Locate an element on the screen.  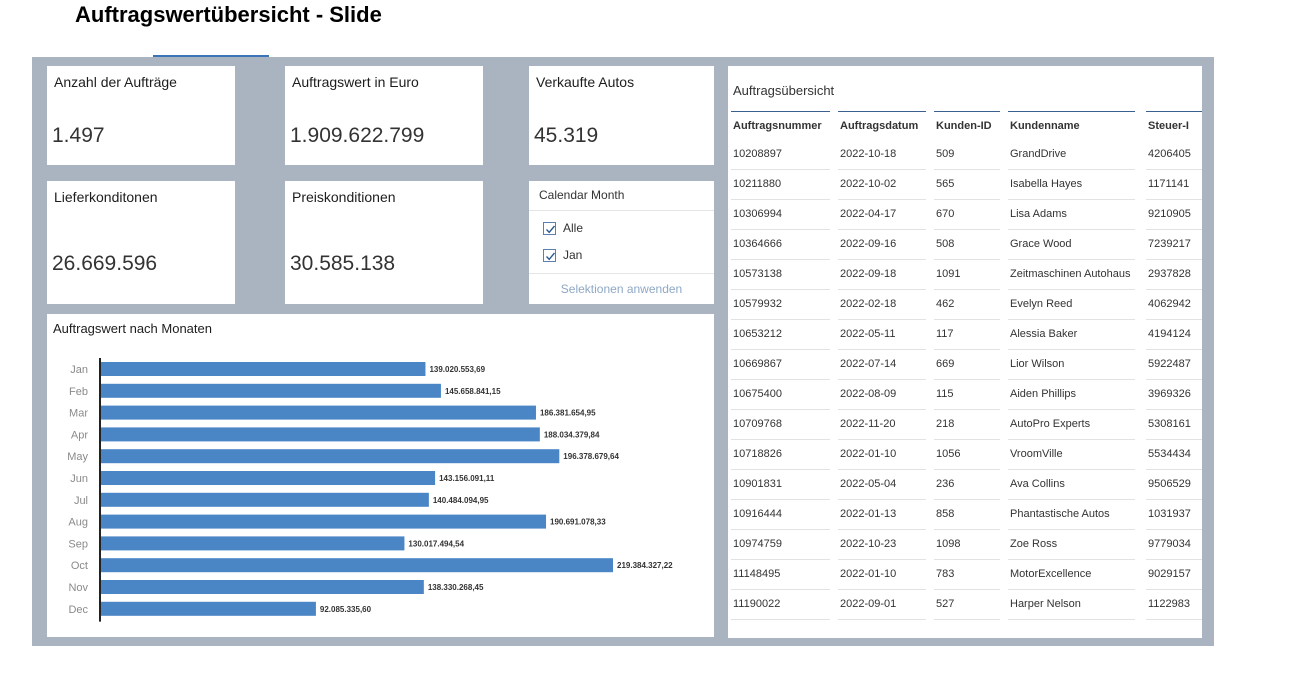
kpi-delivery-tile: Lieferkonditonen 26.669.596 is located at coordinates (141, 242).